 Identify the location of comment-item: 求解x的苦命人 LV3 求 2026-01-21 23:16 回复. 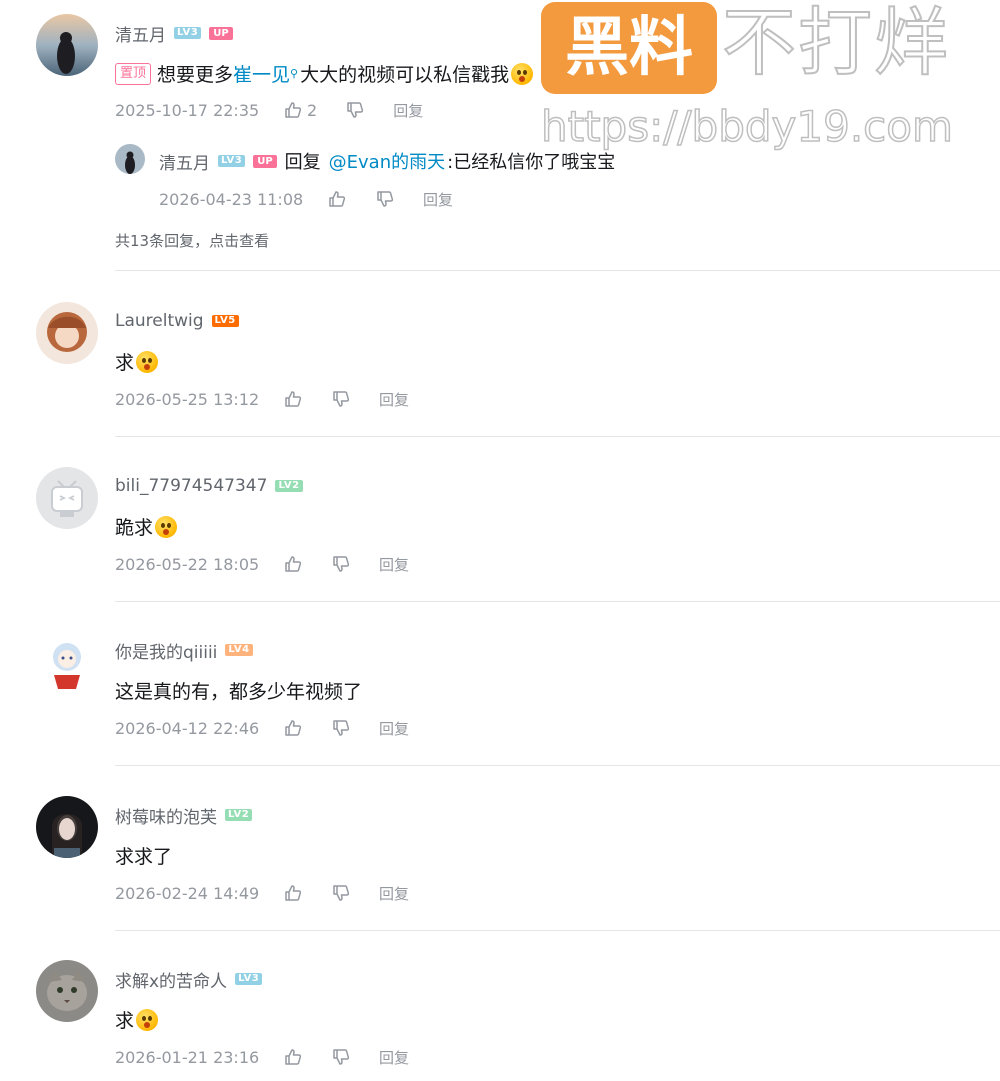
(500, 1005).